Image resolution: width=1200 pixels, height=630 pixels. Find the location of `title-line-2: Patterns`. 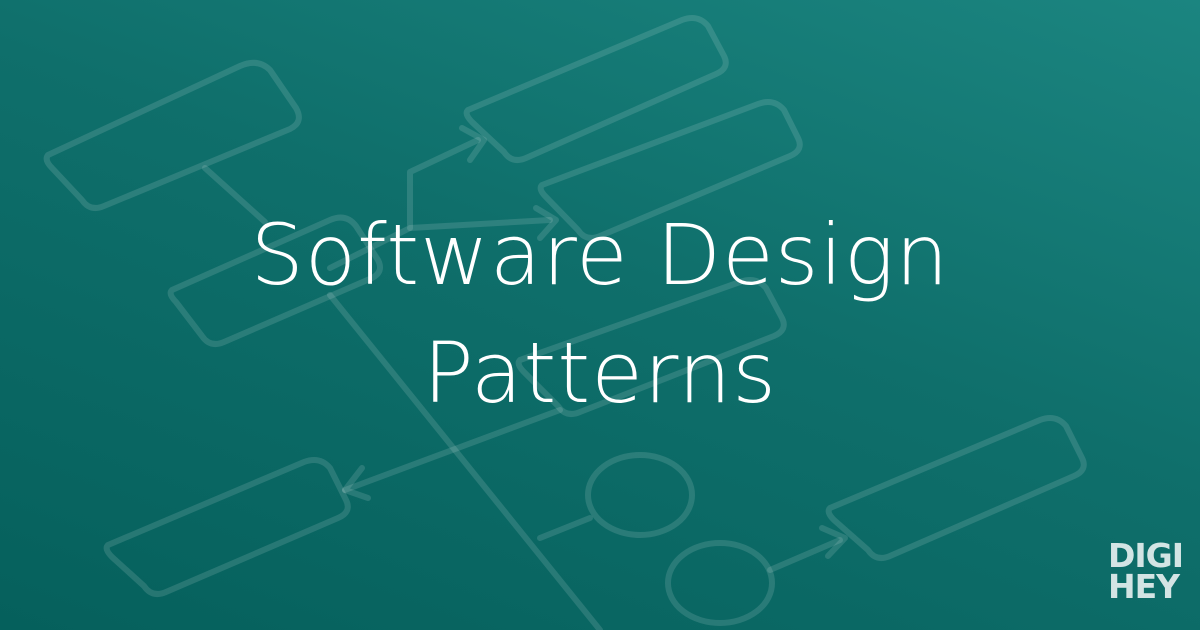

title-line-2: Patterns is located at coordinates (600, 373).